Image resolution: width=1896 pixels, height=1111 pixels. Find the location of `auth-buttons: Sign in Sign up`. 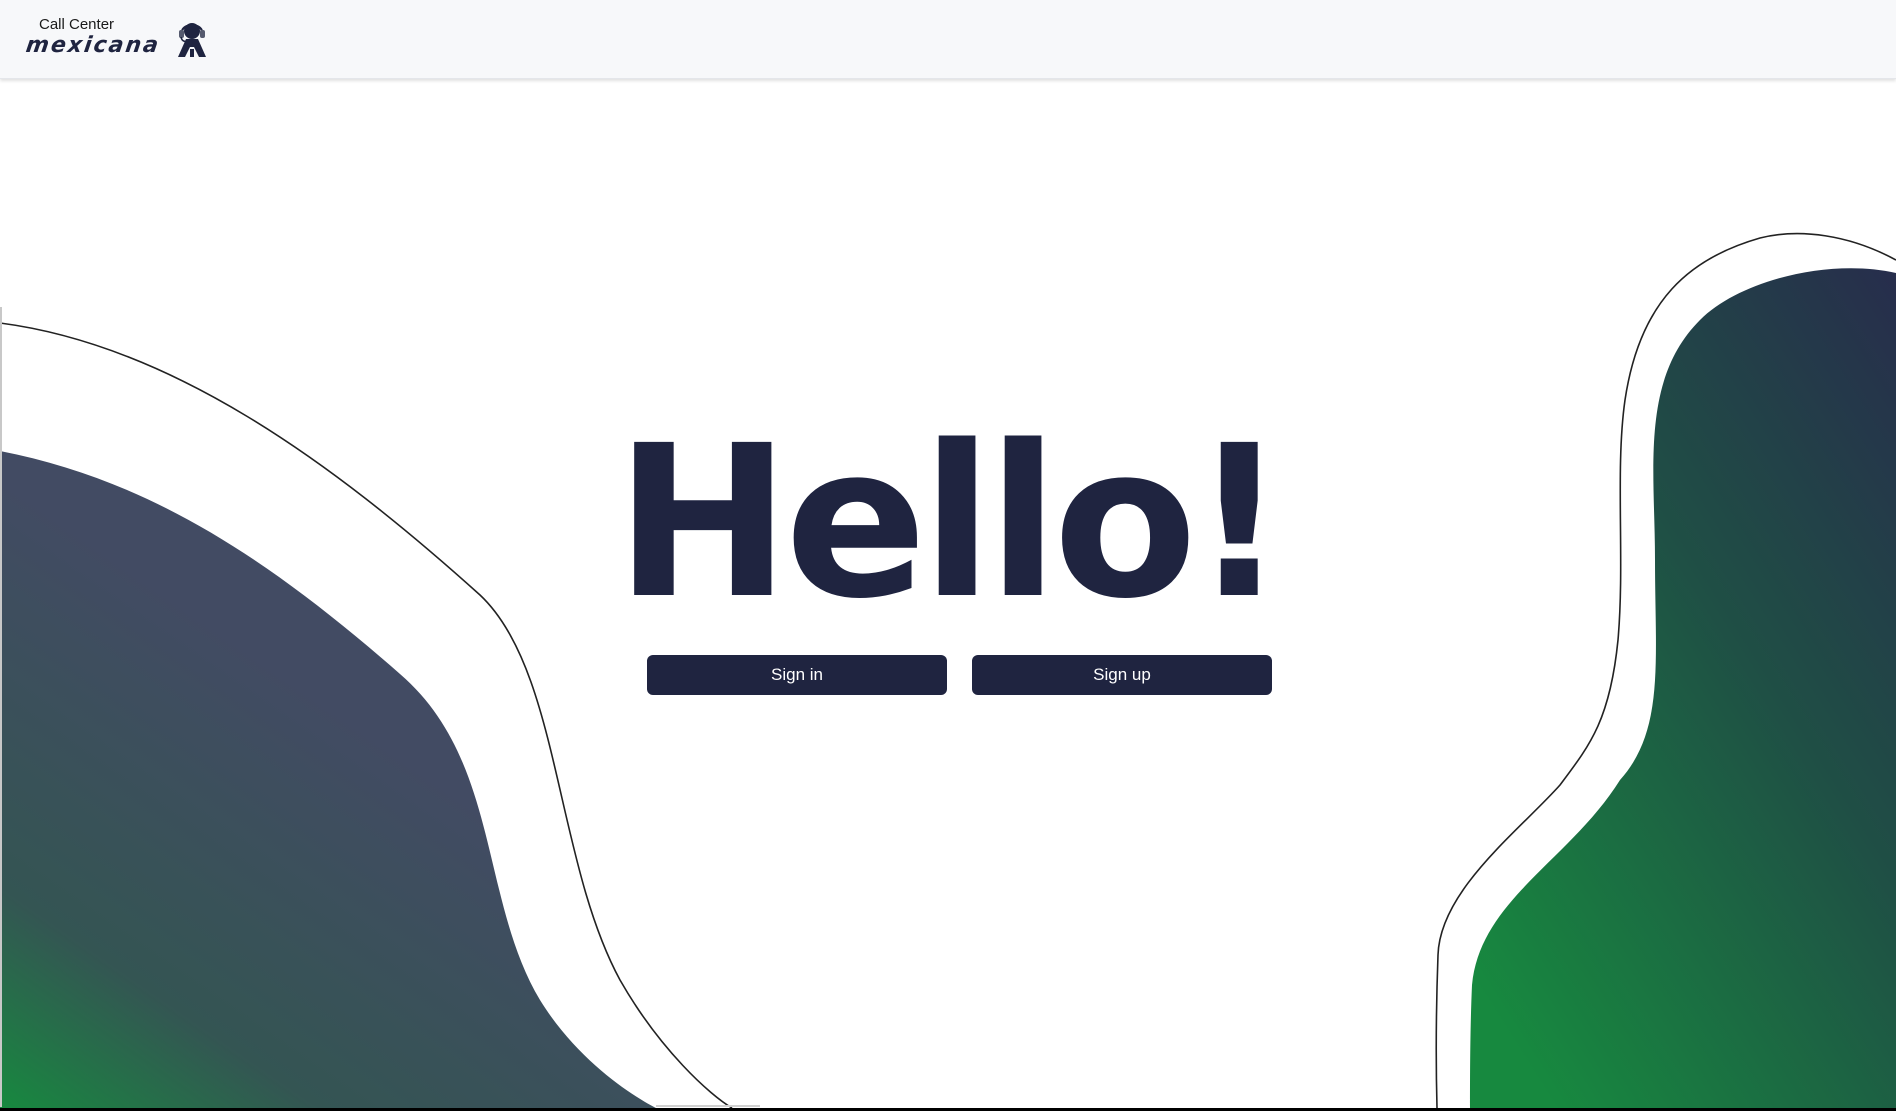

auth-buttons: Sign in Sign up is located at coordinates (959, 675).